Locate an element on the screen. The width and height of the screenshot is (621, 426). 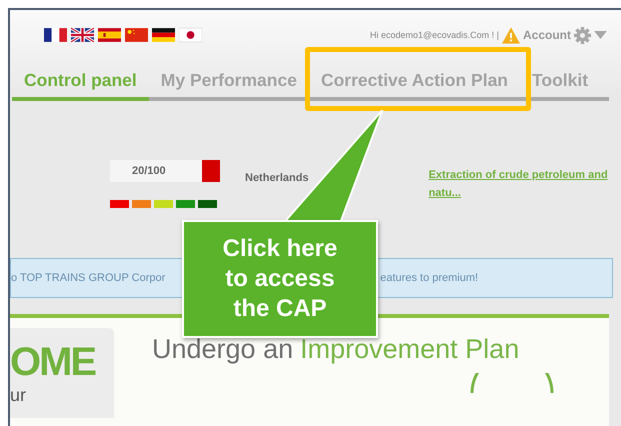
country-text: Netherlands is located at coordinates (277, 178).